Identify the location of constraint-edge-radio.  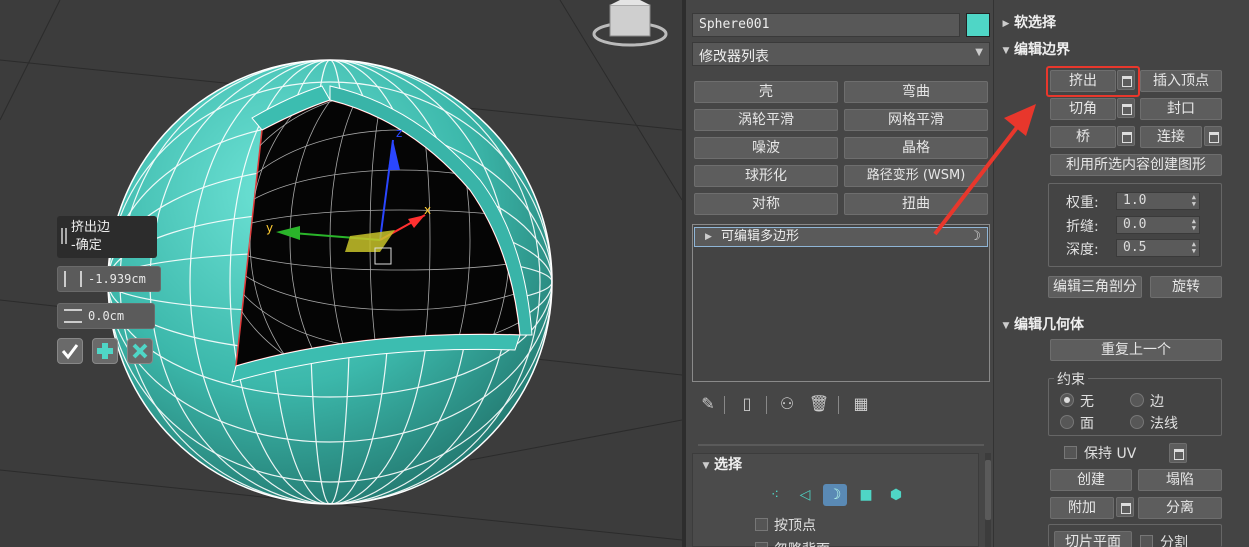
(1137, 400).